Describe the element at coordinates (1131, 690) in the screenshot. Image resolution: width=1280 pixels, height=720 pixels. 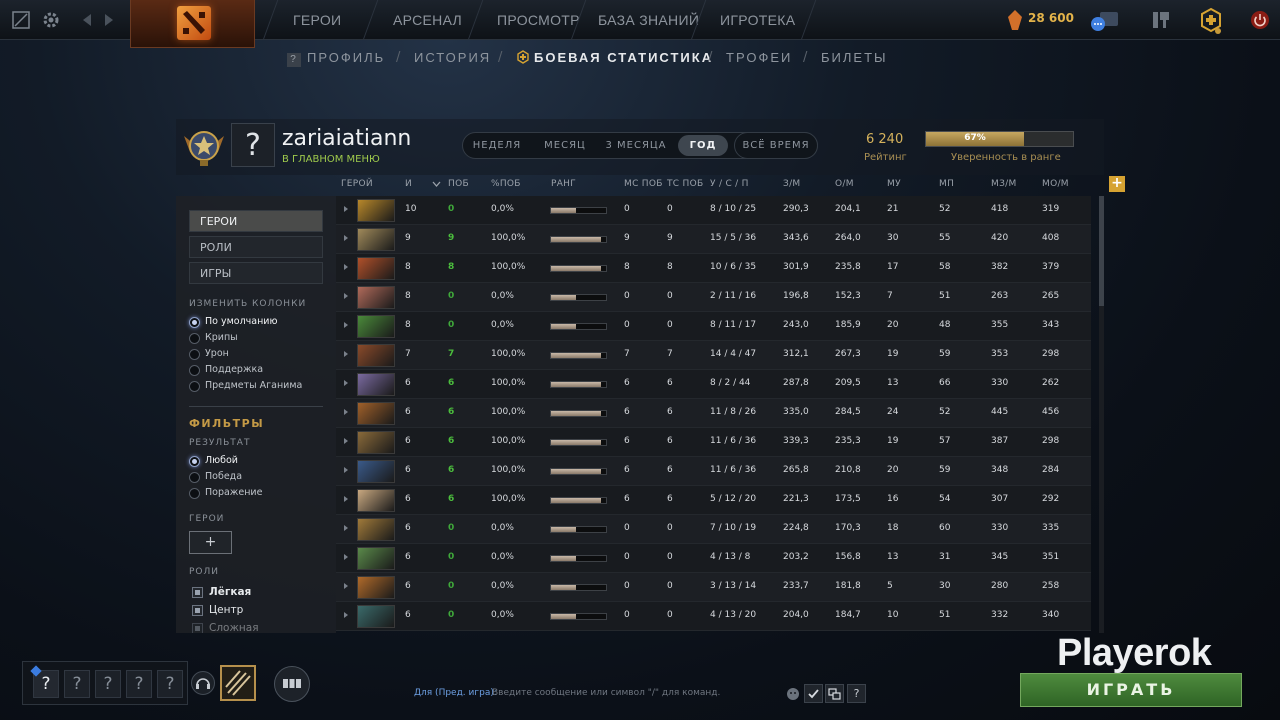
I see `play-button: ИГРАТЬ` at that location.